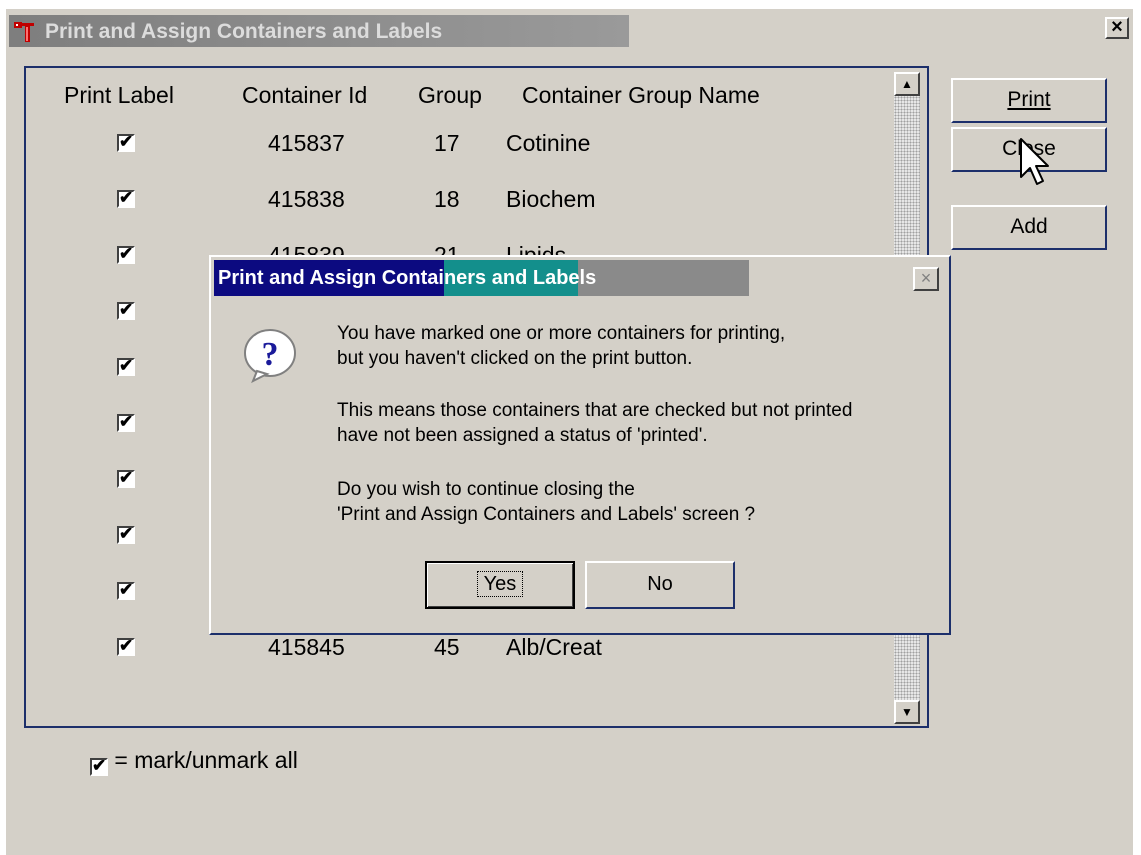 Image resolution: width=1141 pixels, height=855 pixels. I want to click on header-group-name: Container Group Name, so click(641, 95).